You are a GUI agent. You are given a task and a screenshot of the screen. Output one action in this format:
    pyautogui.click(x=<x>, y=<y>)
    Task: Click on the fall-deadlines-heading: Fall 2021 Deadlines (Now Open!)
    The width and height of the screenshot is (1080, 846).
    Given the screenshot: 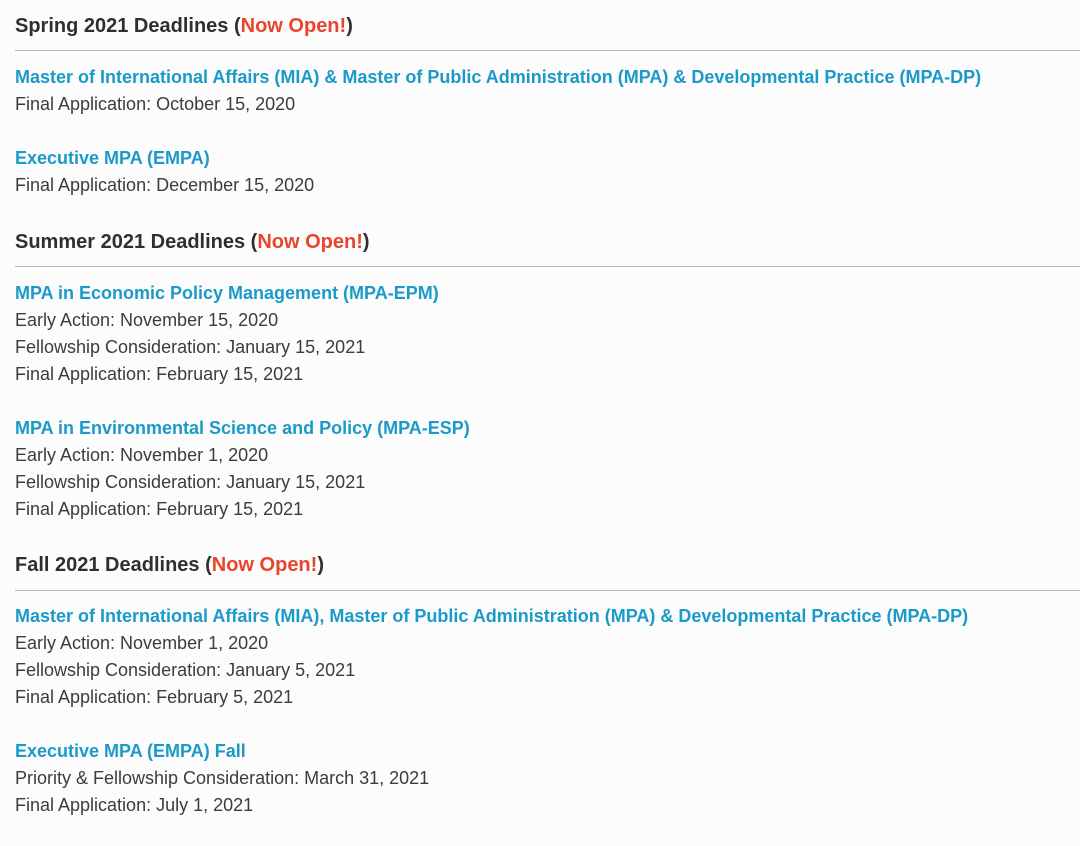 What is the action you would take?
    pyautogui.click(x=169, y=565)
    